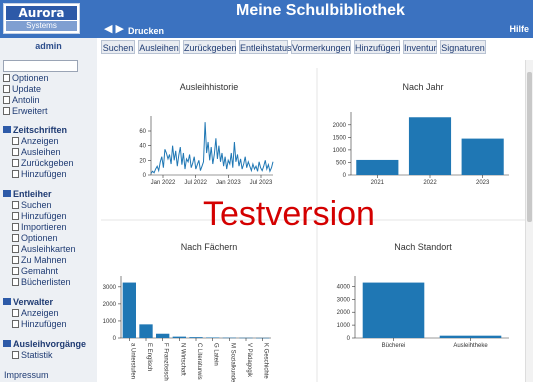  Describe the element at coordinates (39, 260) in the screenshot. I see `sidebar-item-entleiher-zu-mahnen: Zu Mahnen` at that location.